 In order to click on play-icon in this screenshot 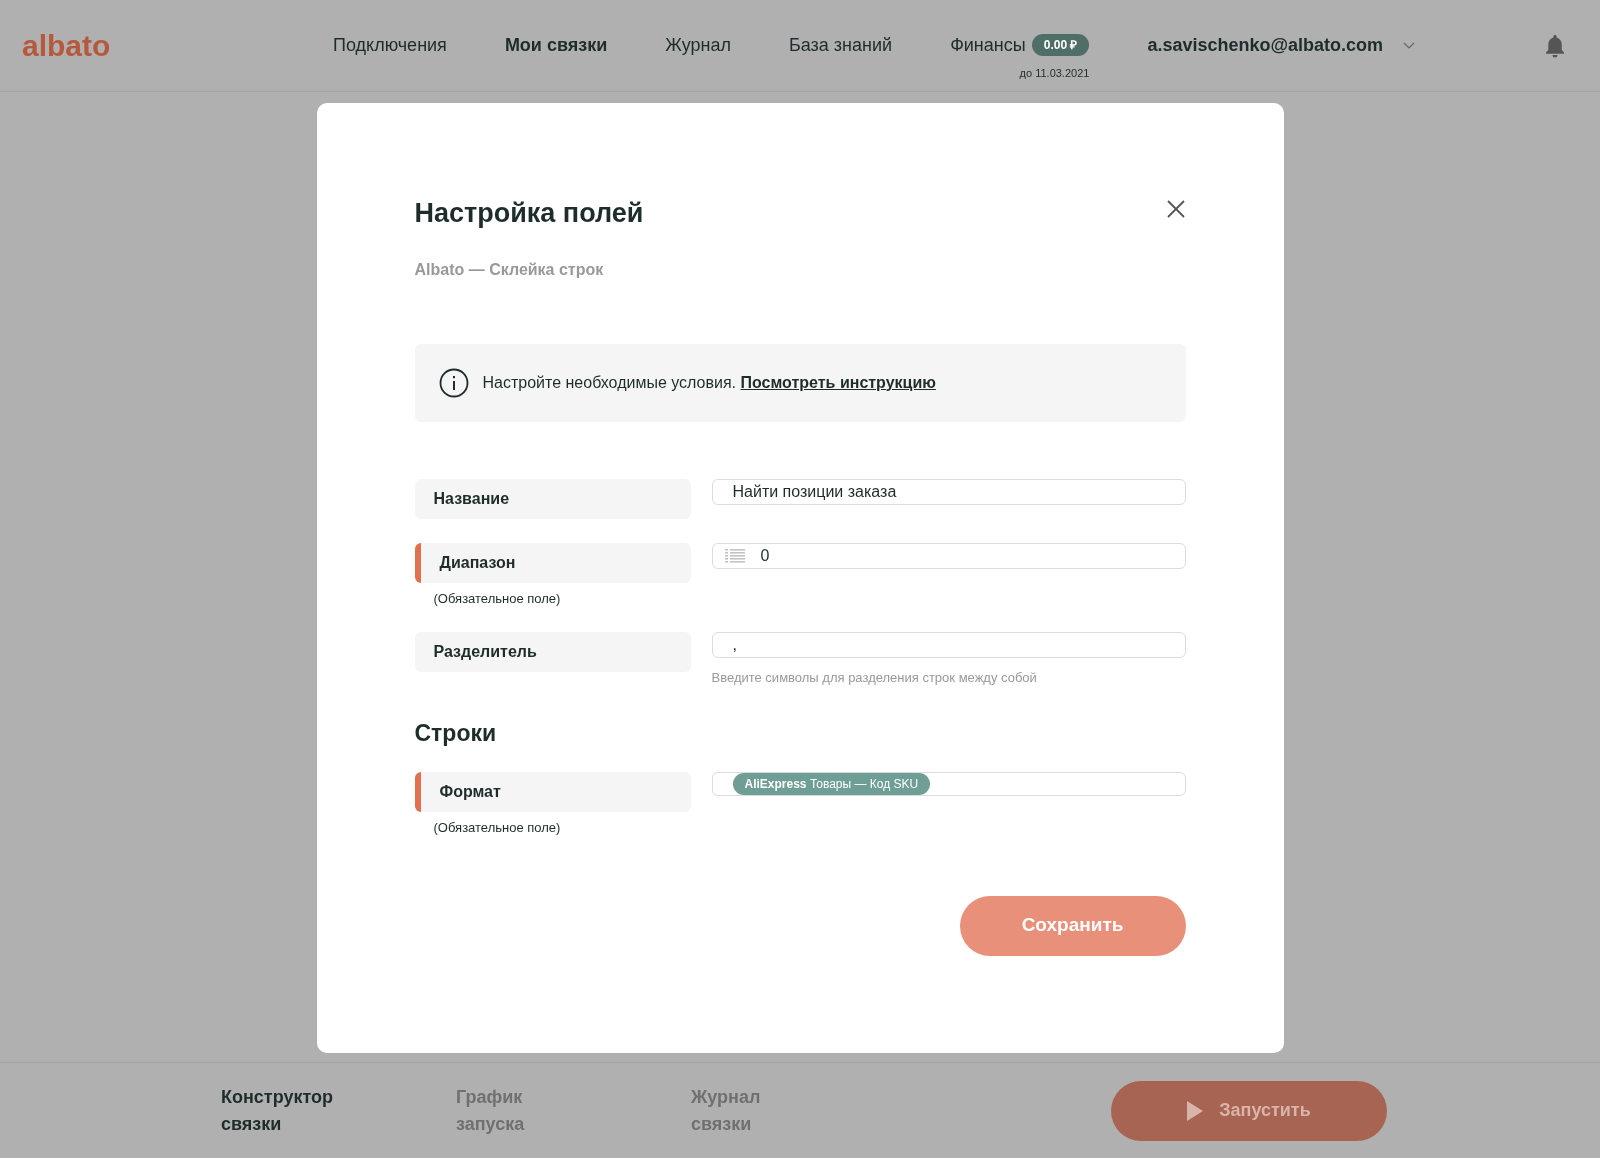, I will do `click(1195, 1110)`.